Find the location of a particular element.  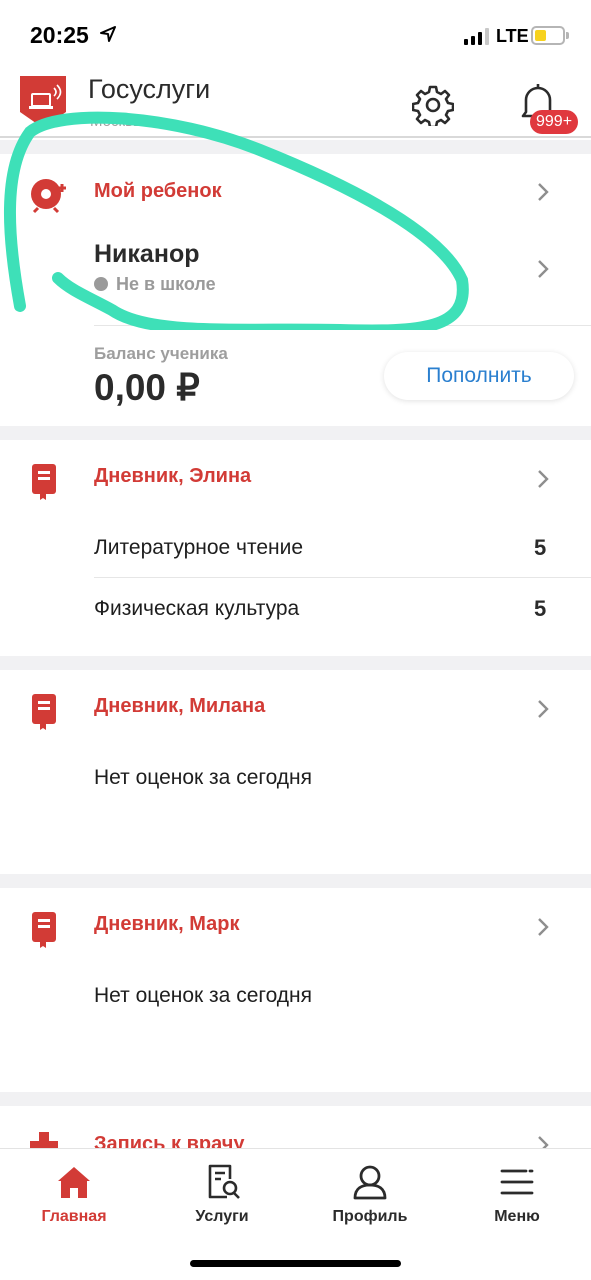

app-subtitle: Москвы is located at coordinates (117, 121).